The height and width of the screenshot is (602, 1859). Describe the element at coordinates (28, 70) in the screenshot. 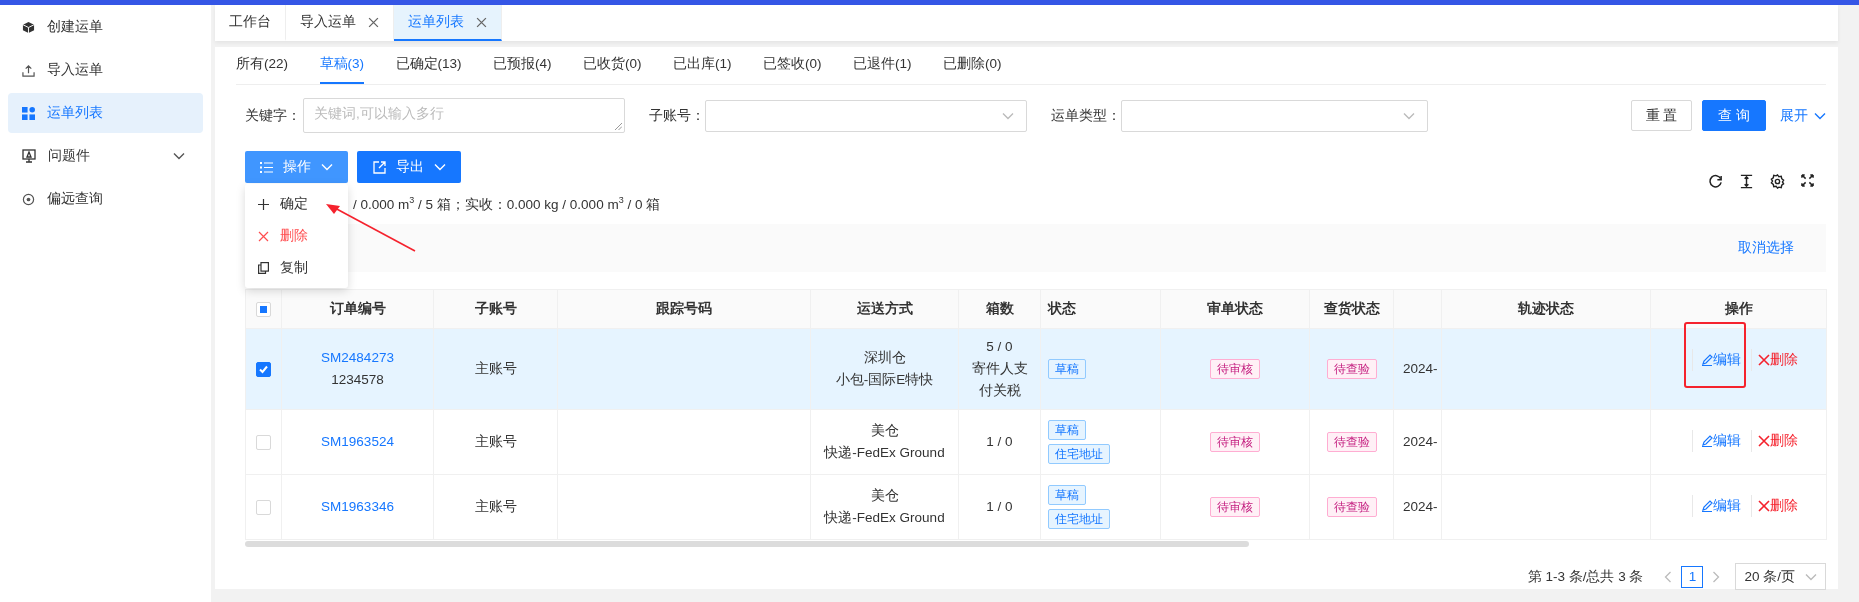

I see `upload-icon` at that location.